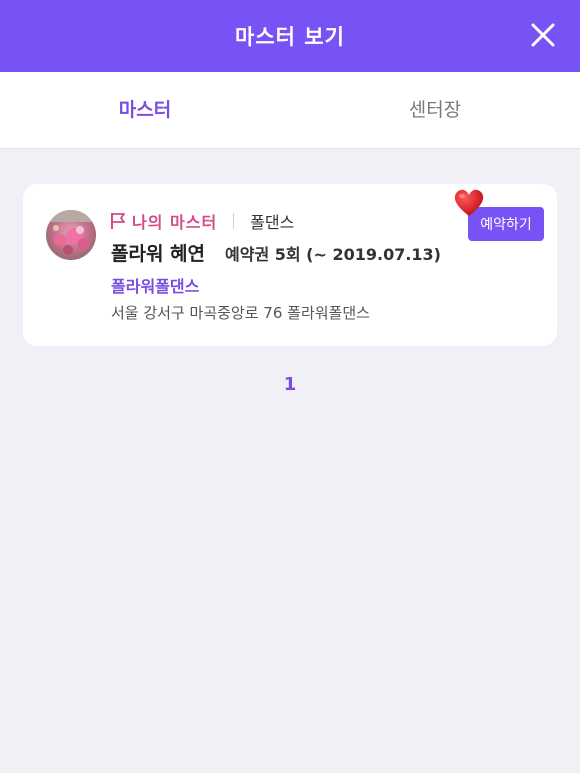 The image size is (580, 773). Describe the element at coordinates (71, 235) in the screenshot. I see `avatar` at that location.